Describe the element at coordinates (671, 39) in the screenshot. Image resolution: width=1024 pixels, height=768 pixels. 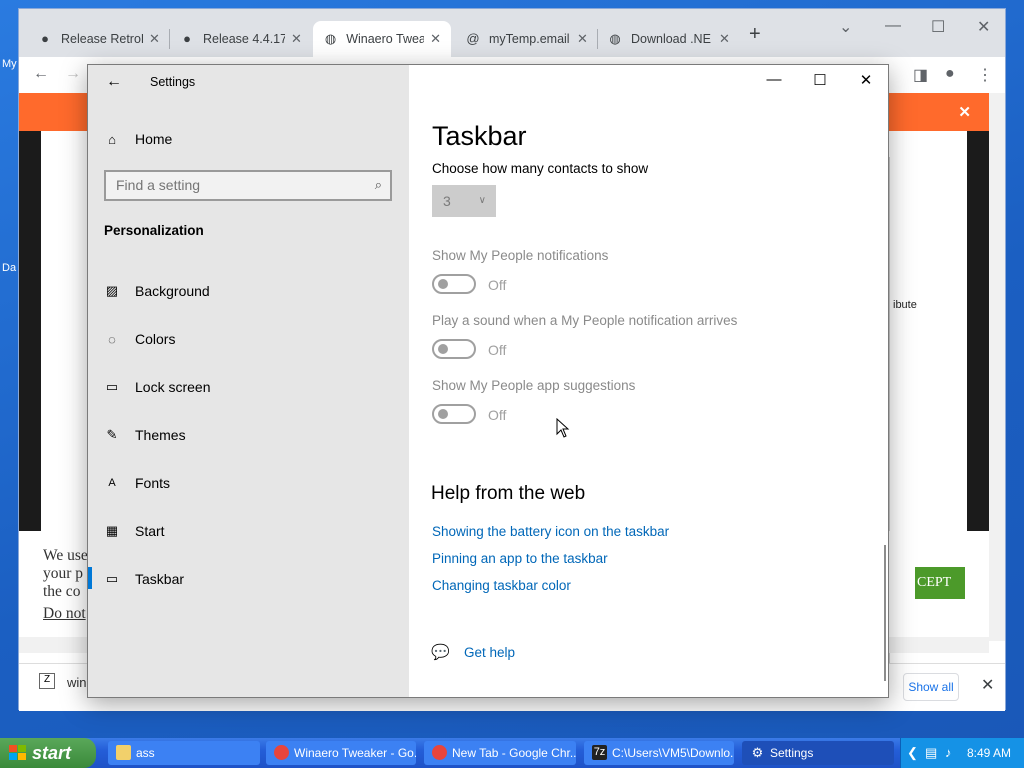
I see `tab-title: Download .NE` at that location.